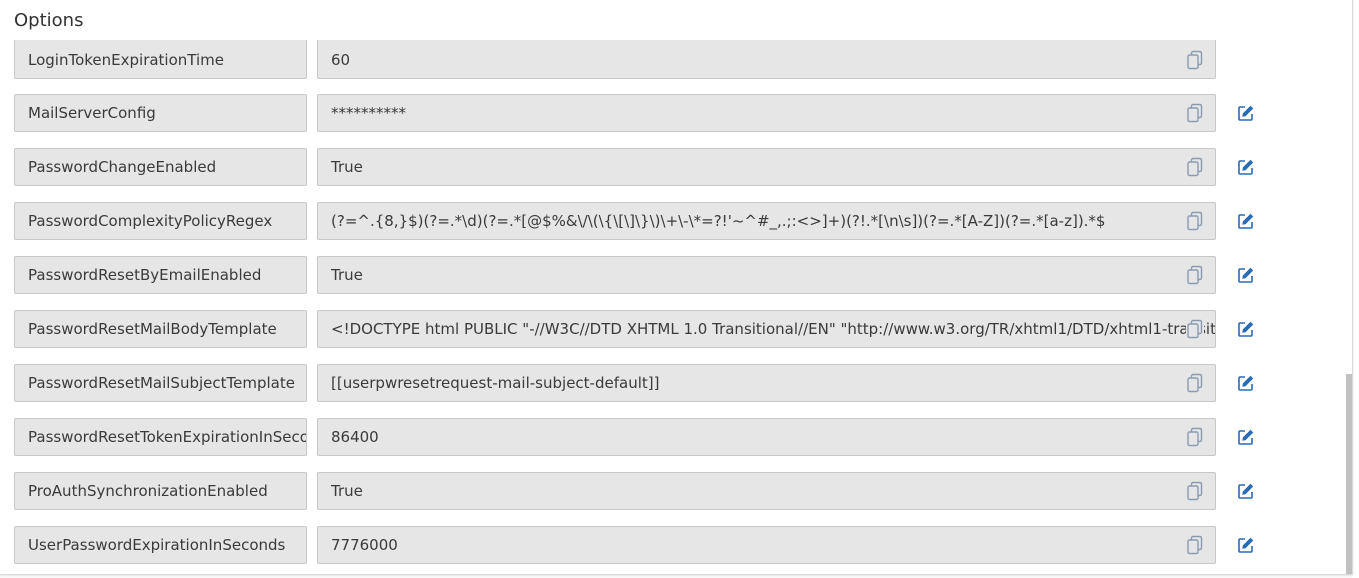 Image resolution: width=1359 pixels, height=578 pixels. Describe the element at coordinates (1348, 307) in the screenshot. I see `vertical-scrollbar` at that location.